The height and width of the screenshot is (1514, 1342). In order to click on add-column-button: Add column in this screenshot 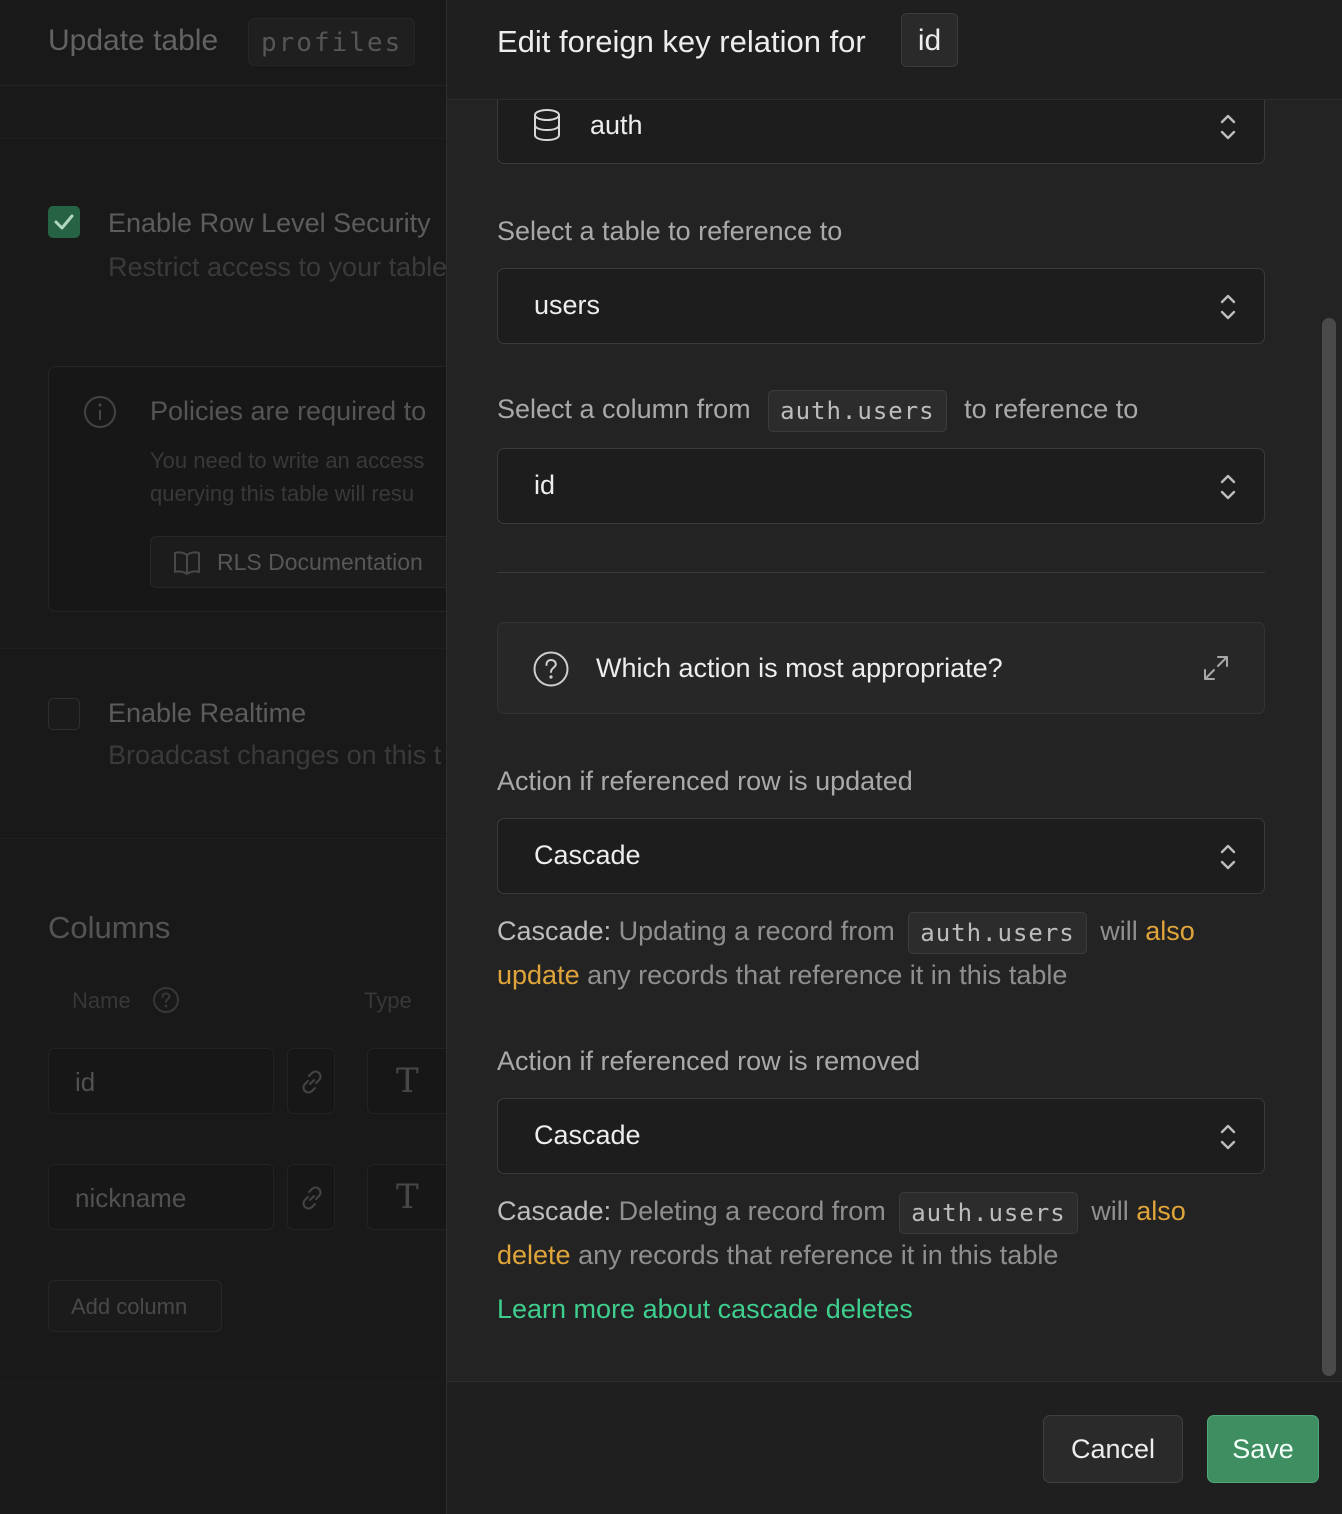, I will do `click(135, 1306)`.